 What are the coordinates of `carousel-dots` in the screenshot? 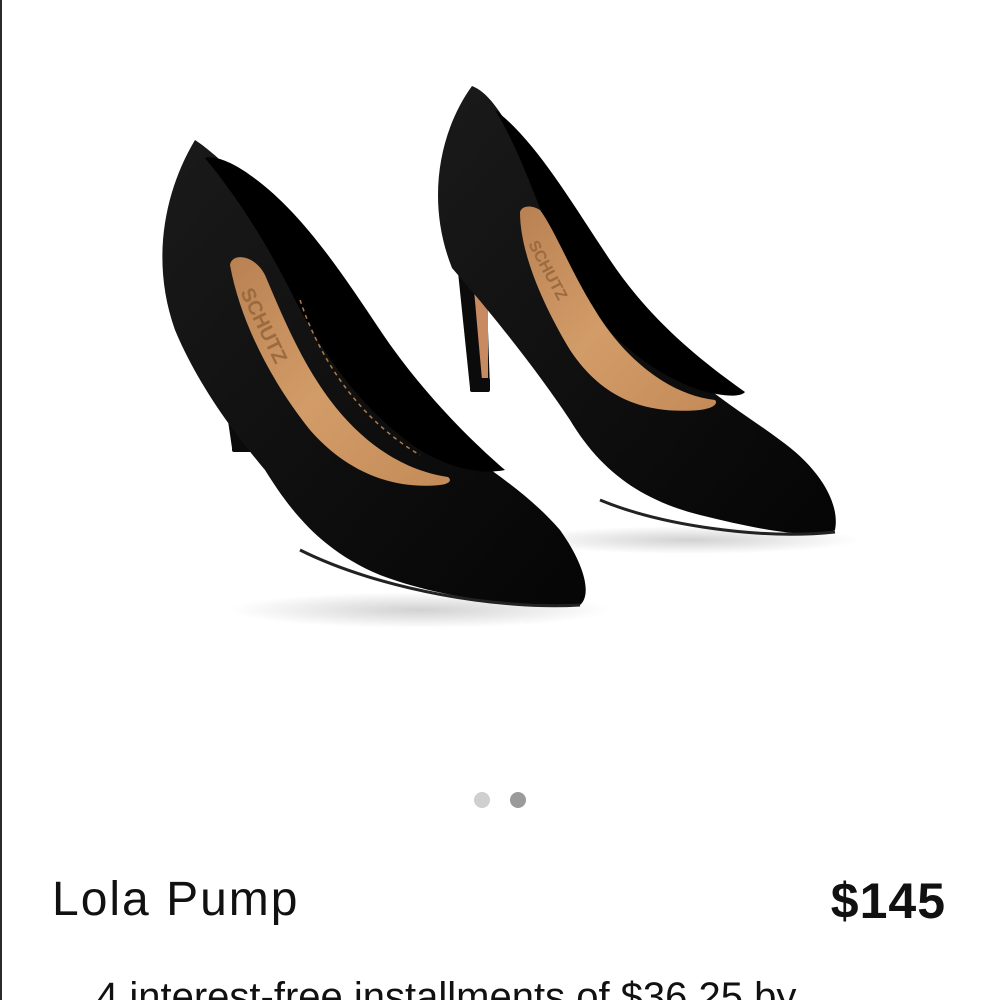 It's located at (500, 801).